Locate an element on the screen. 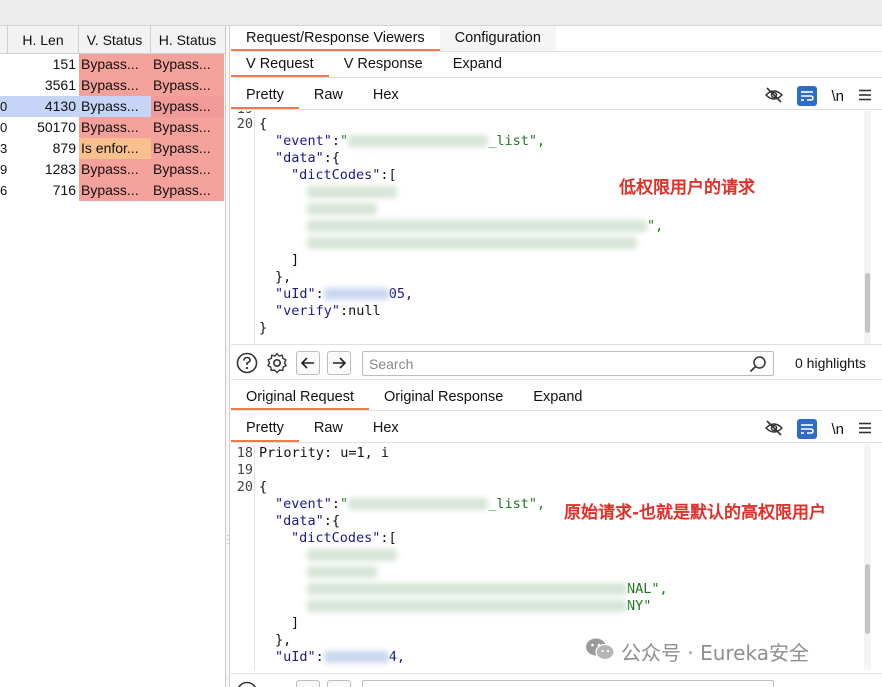 The height and width of the screenshot is (687, 882). original-previous-match-button is located at coordinates (308, 683).